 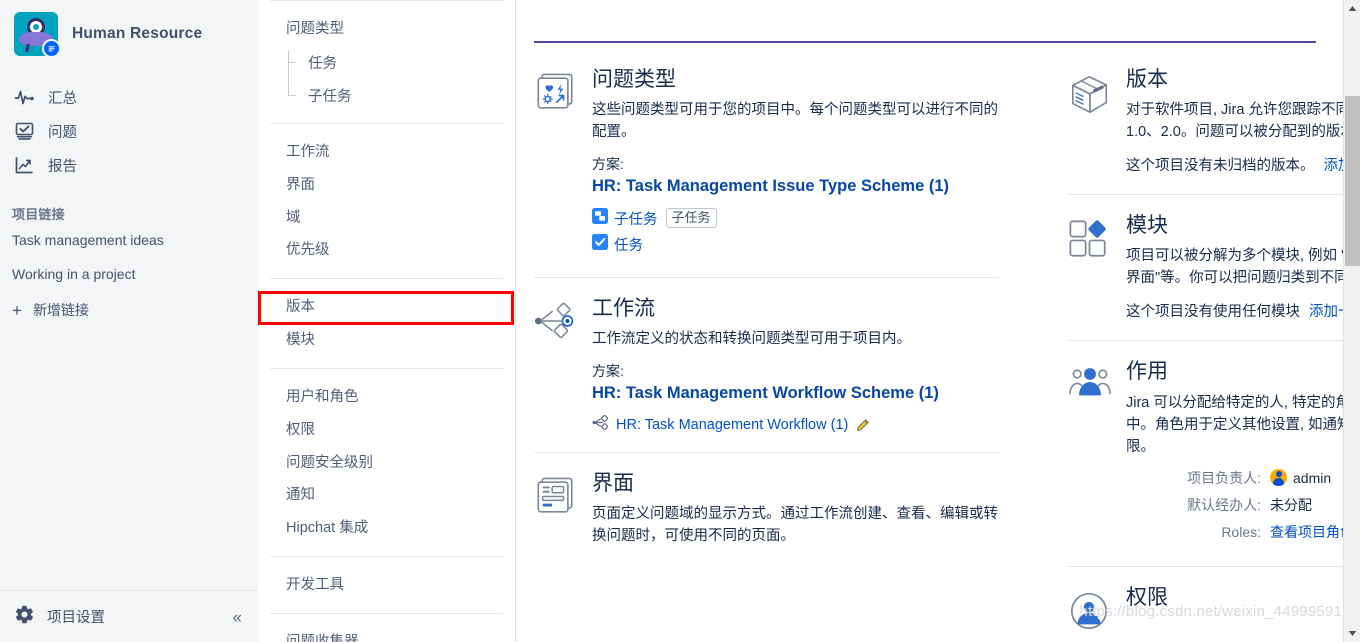 I want to click on workflow-icon, so click(x=563, y=366).